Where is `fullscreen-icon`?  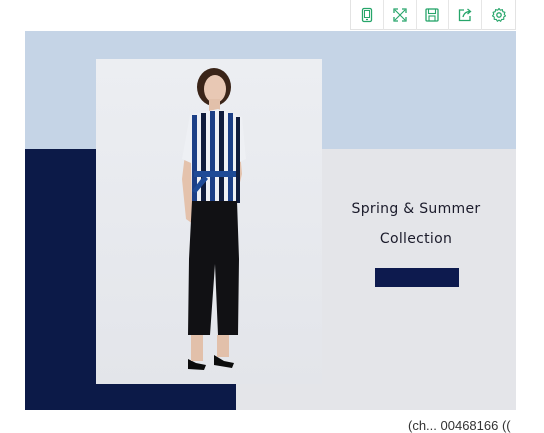 fullscreen-icon is located at coordinates (400, 15).